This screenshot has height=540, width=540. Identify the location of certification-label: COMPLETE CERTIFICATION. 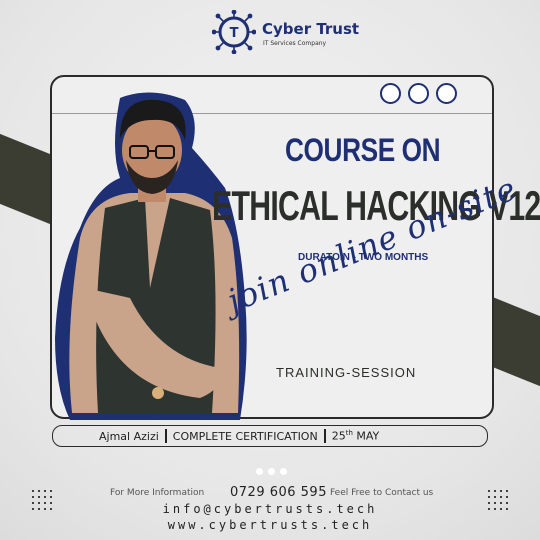
(245, 436).